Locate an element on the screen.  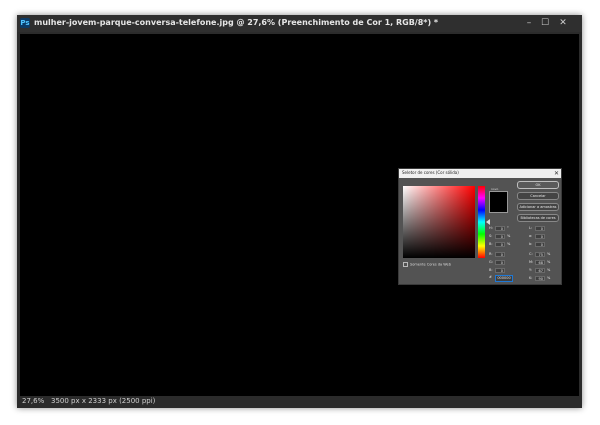
field-label: R: is located at coordinates (491, 254).